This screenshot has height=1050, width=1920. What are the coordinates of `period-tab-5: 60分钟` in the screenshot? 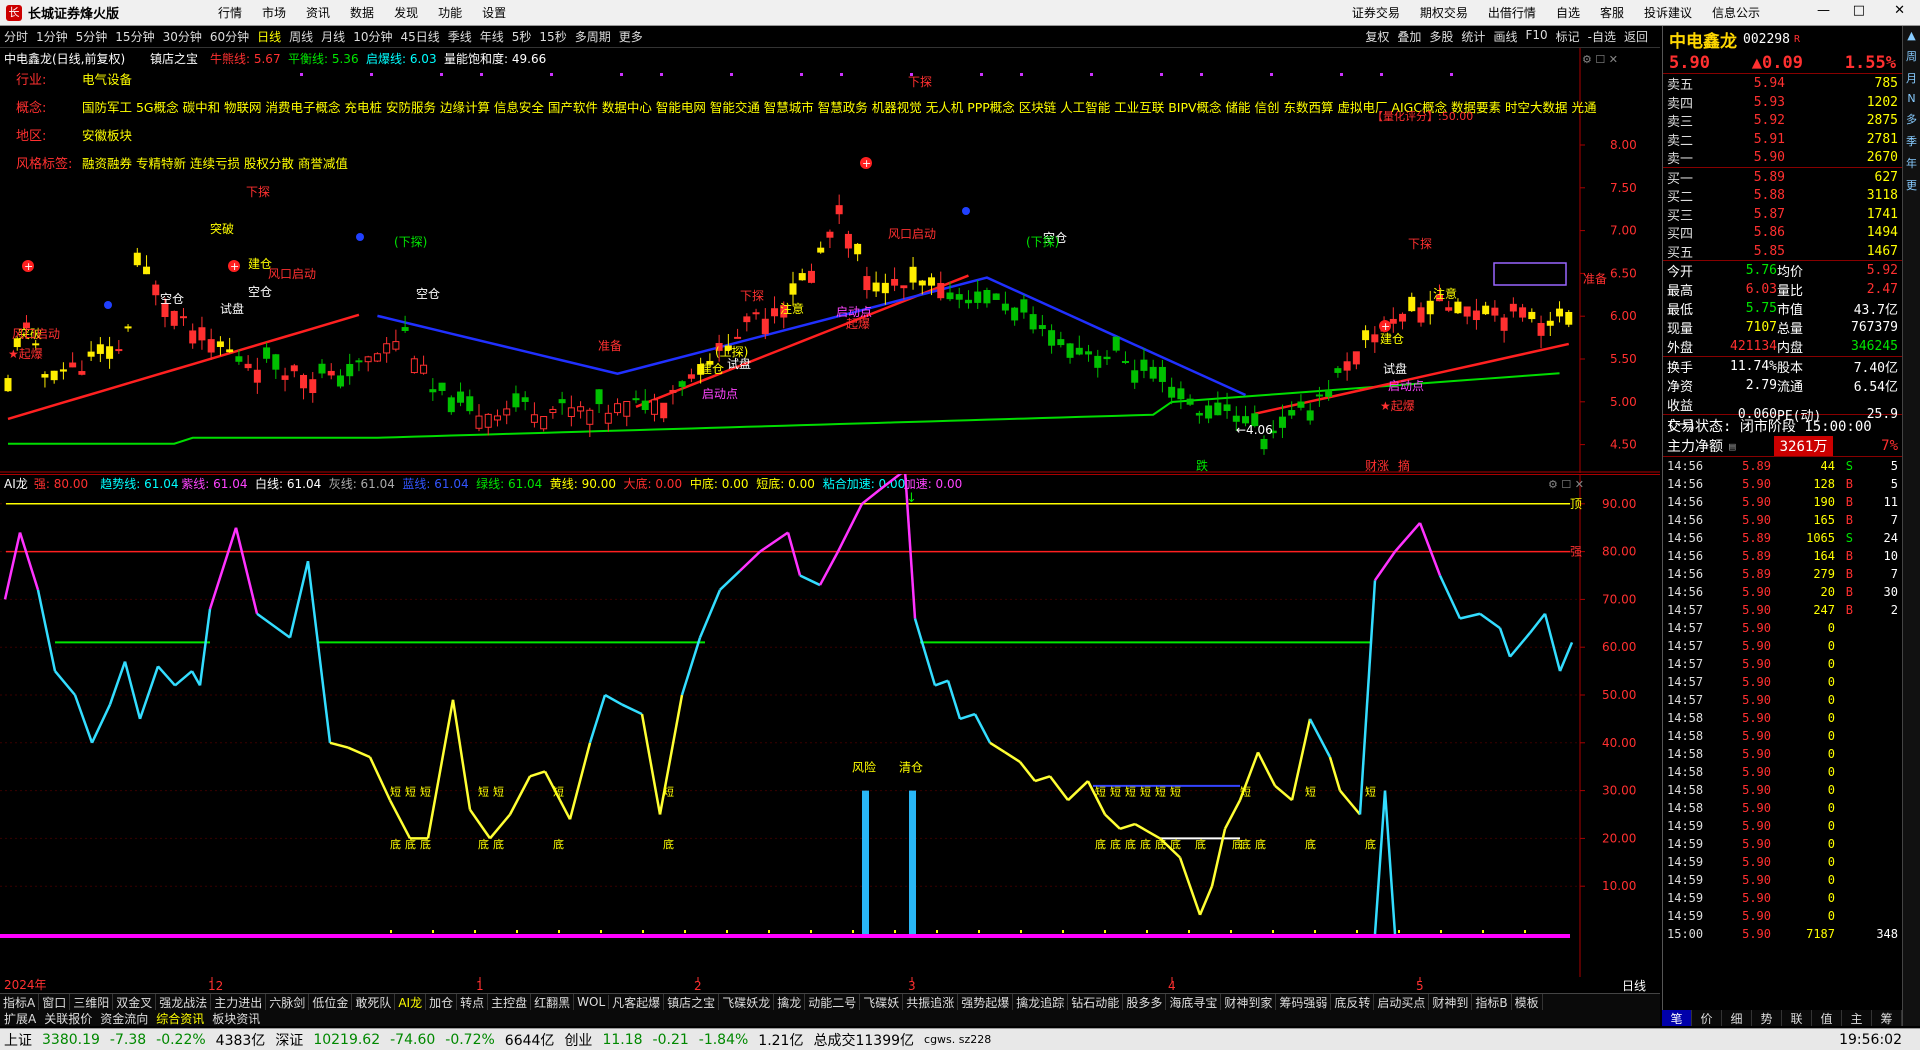 It's located at (229, 36).